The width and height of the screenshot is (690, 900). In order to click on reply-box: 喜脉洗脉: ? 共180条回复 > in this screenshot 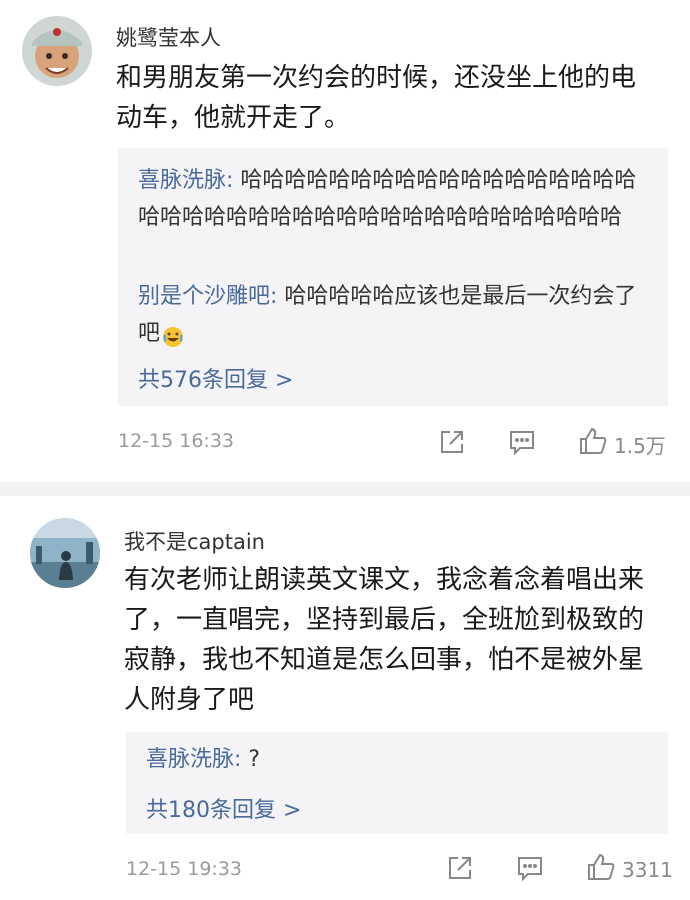, I will do `click(397, 783)`.